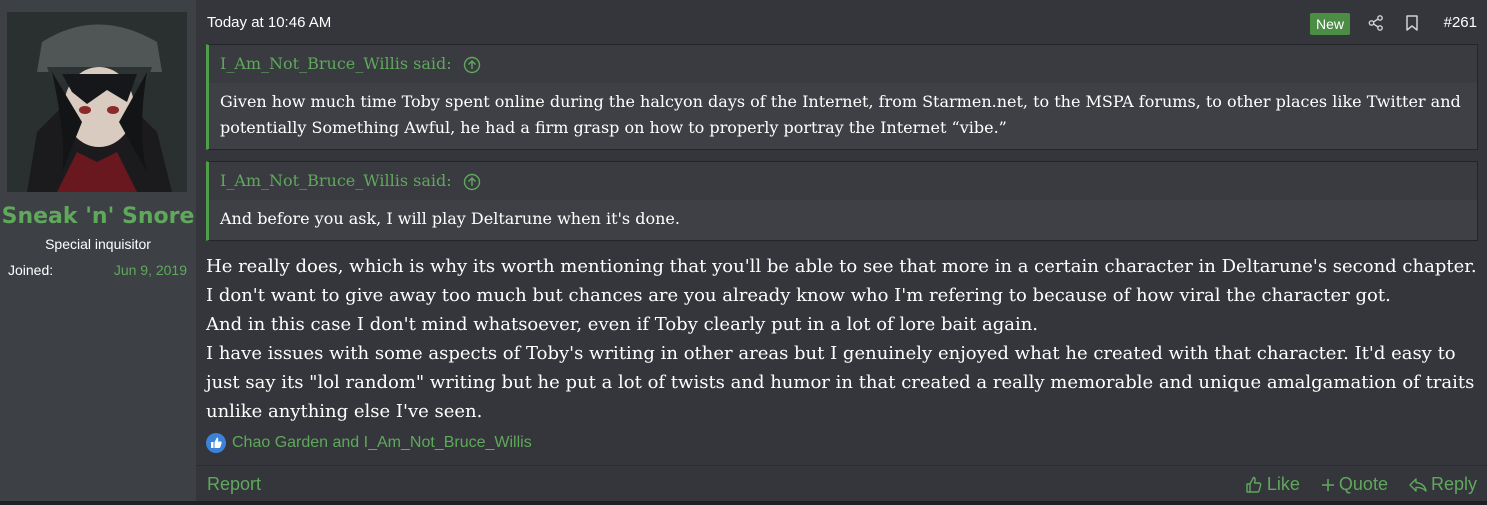  What do you see at coordinates (1412, 23) in the screenshot?
I see `bookmark-icon` at bounding box center [1412, 23].